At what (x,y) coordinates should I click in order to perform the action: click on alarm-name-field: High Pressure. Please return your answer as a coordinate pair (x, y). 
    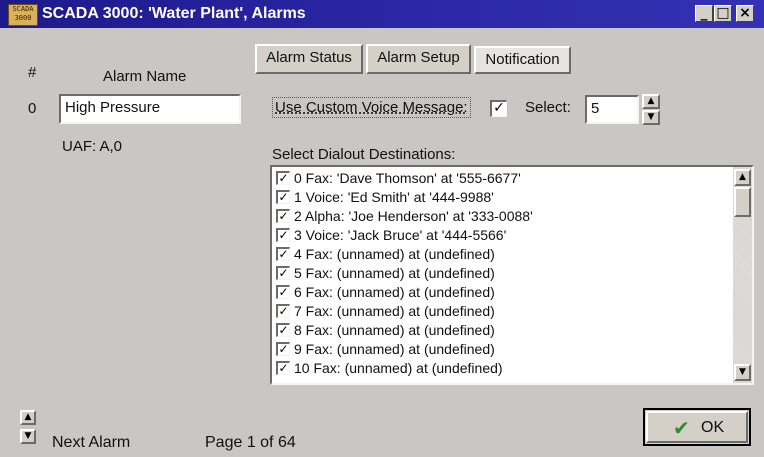
    Looking at the image, I should click on (150, 109).